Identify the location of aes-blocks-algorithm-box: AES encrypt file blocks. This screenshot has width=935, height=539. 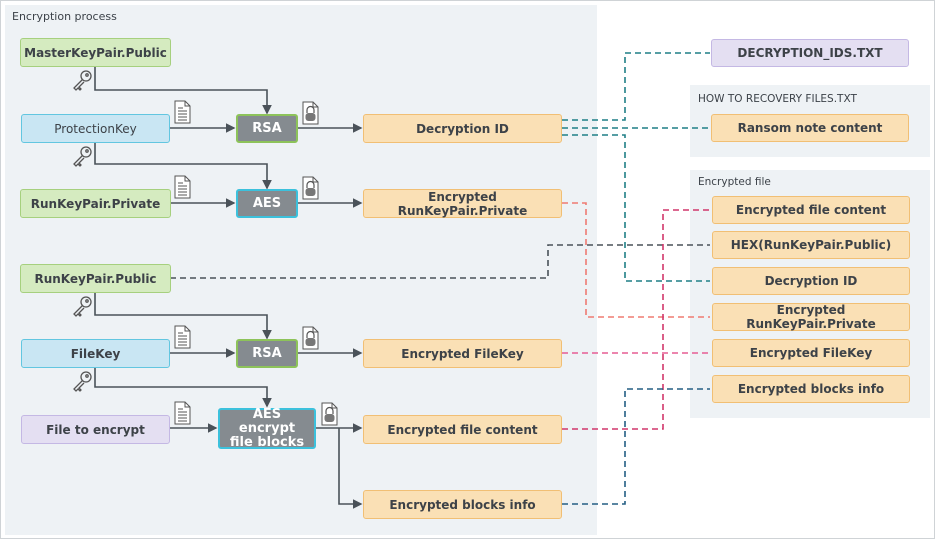
(267, 428).